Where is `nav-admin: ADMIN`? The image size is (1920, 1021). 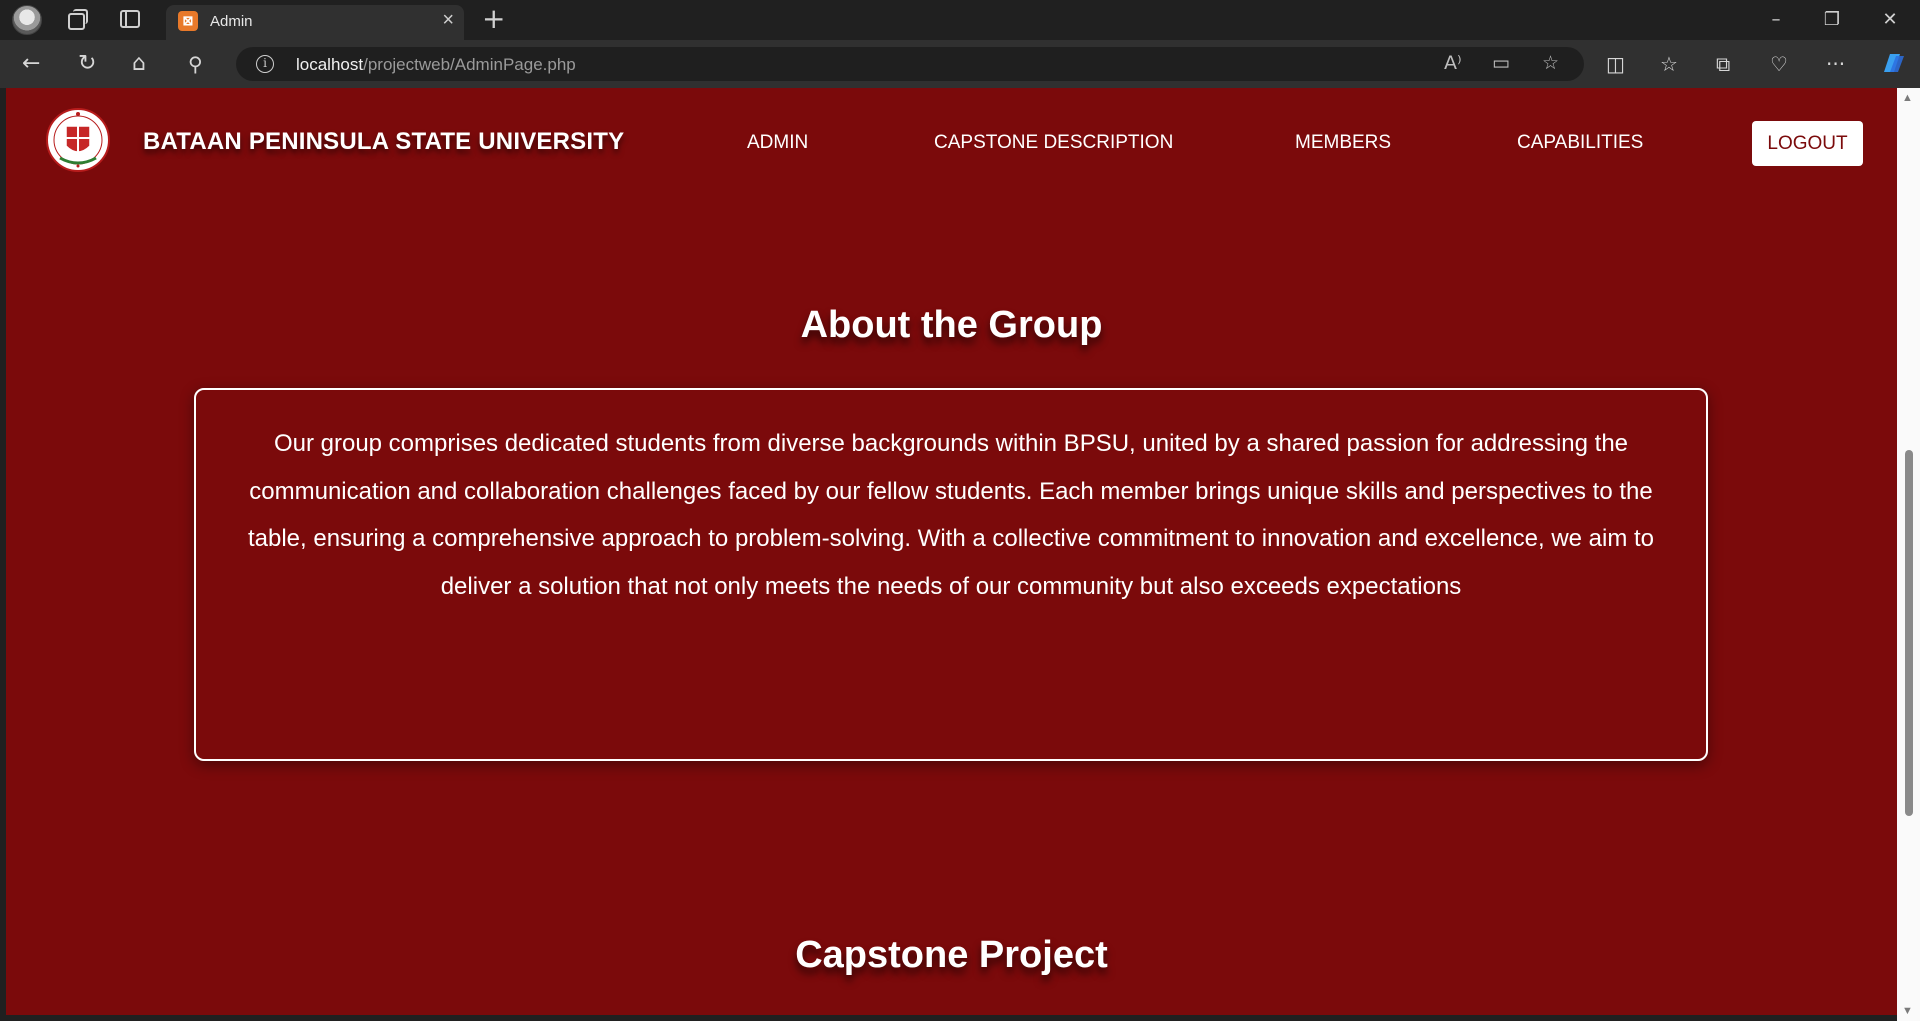 nav-admin: ADMIN is located at coordinates (777, 143).